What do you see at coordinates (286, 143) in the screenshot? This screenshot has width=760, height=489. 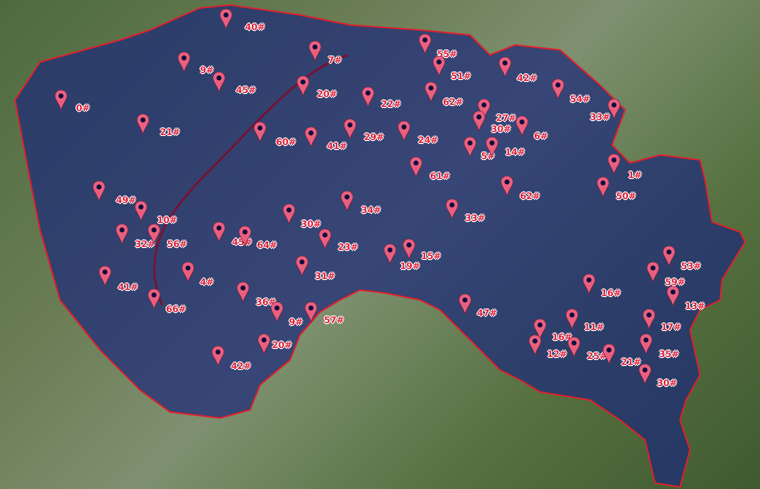 I see `pin-label: 60#` at bounding box center [286, 143].